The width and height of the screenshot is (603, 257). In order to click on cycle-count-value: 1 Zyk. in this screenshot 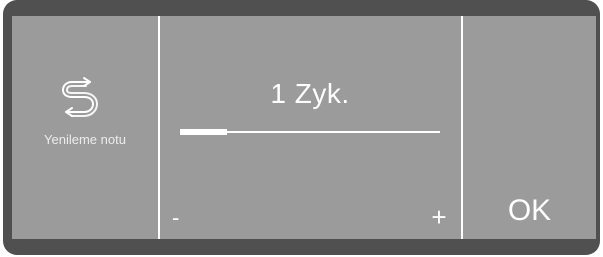, I will do `click(310, 93)`.